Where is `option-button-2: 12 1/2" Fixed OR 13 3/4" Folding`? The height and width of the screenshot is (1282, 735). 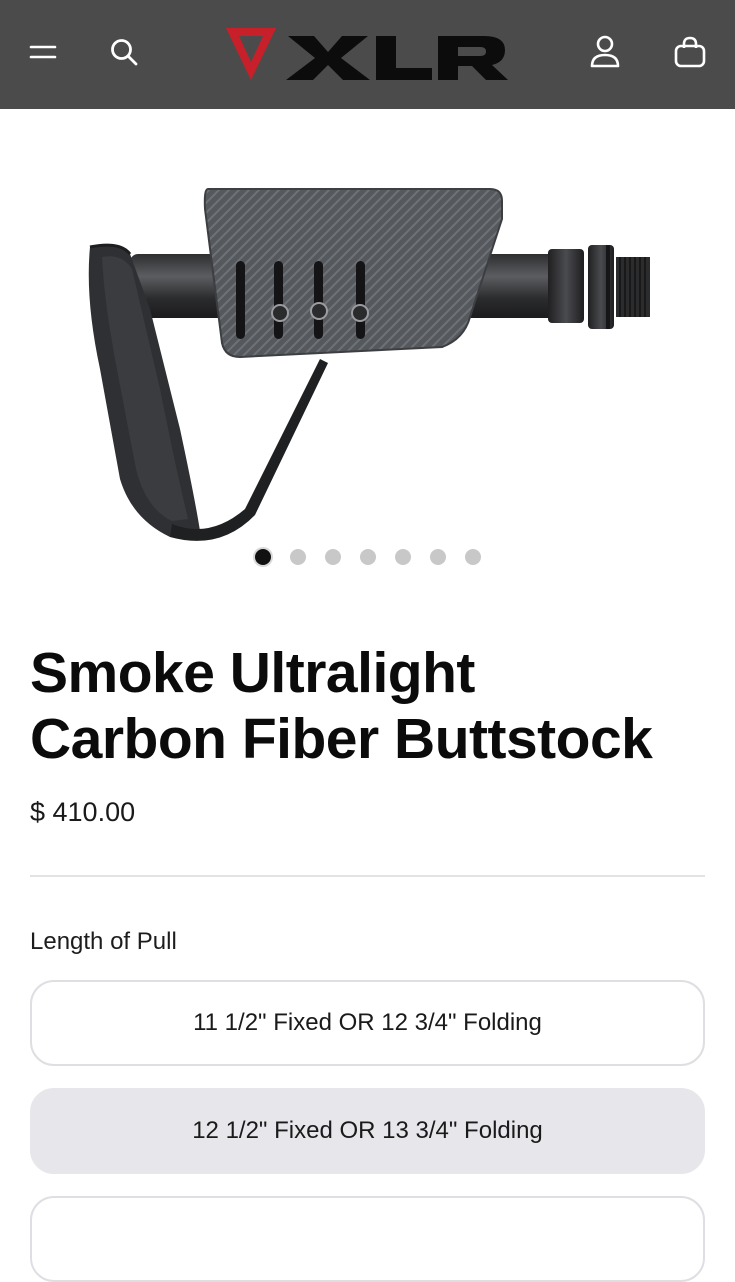
option-button-2: 12 1/2" Fixed OR 13 3/4" Folding is located at coordinates (367, 1131).